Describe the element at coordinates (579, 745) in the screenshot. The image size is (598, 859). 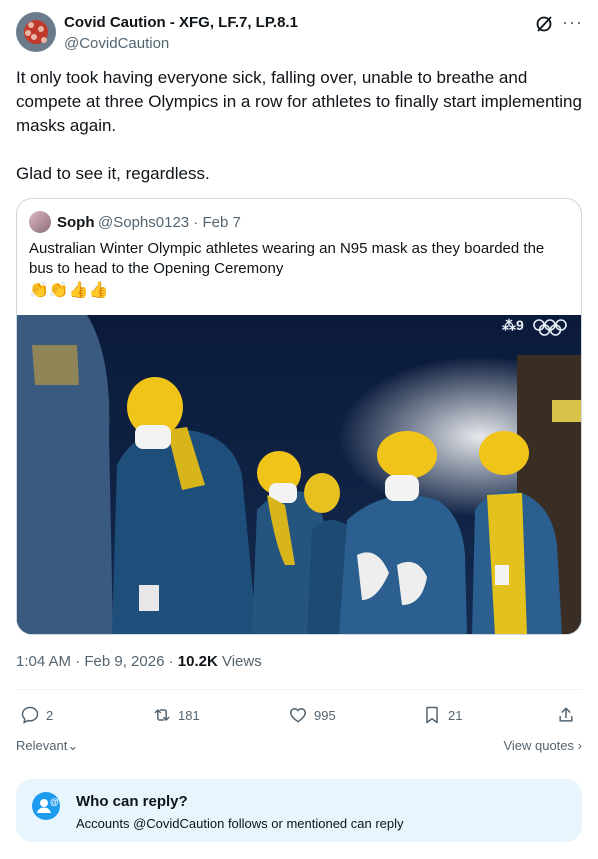
I see `chevron-right-icon: ›` at that location.